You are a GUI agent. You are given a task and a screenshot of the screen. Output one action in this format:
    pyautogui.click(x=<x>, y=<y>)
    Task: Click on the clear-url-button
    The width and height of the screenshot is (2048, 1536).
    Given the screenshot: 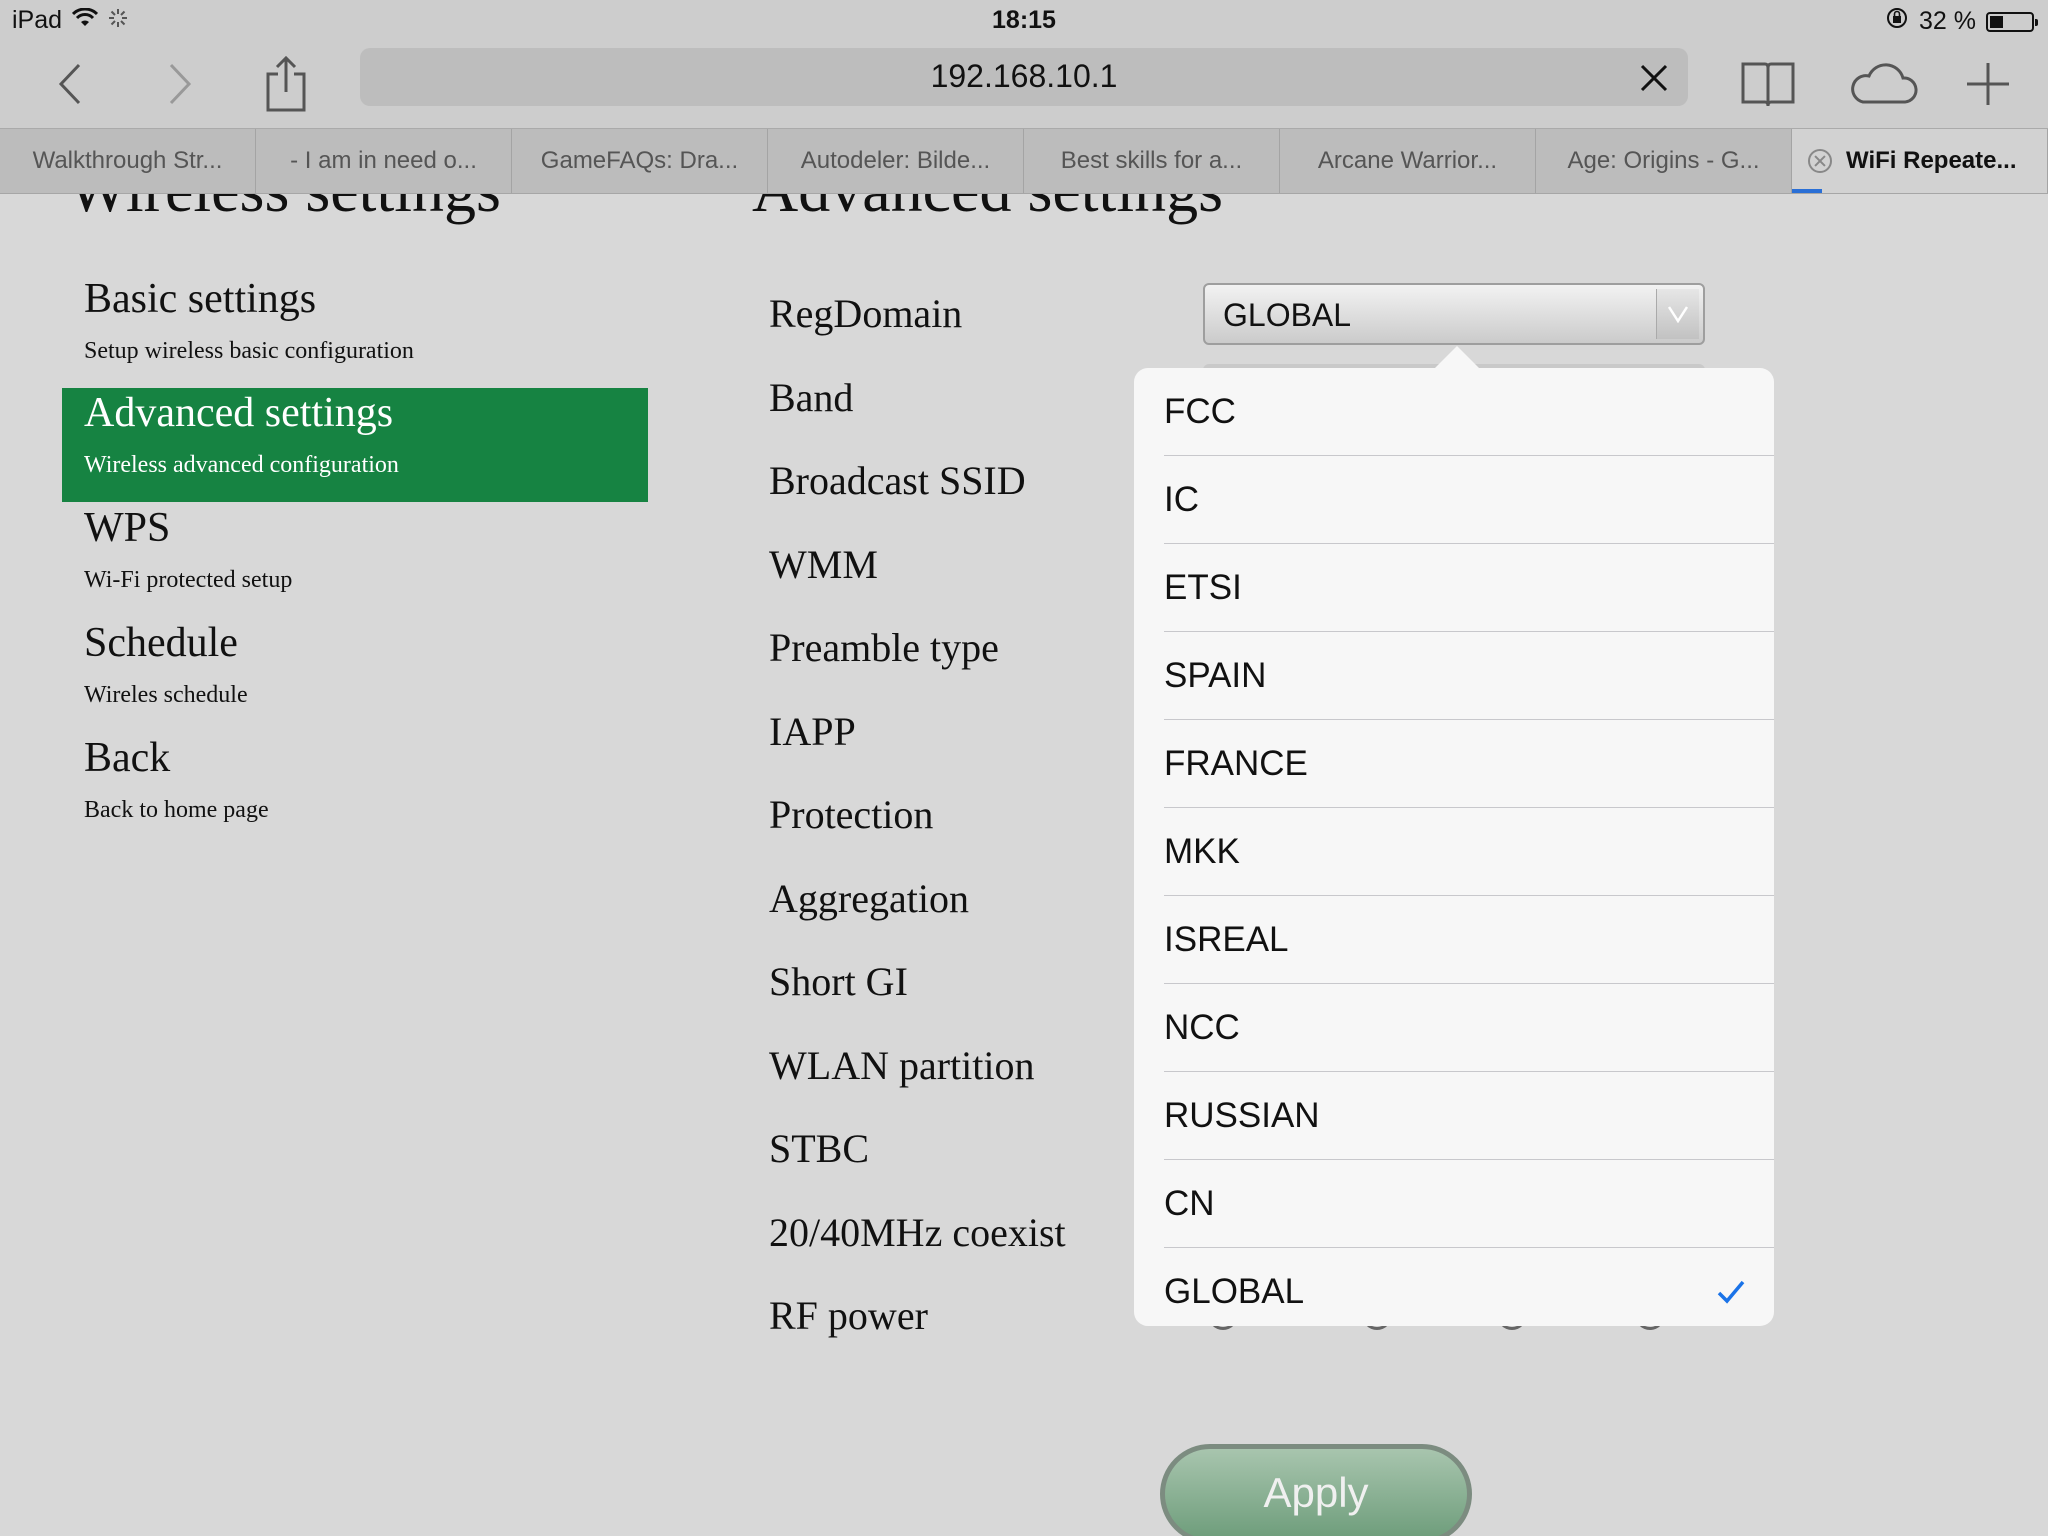 What is the action you would take?
    pyautogui.click(x=1654, y=78)
    